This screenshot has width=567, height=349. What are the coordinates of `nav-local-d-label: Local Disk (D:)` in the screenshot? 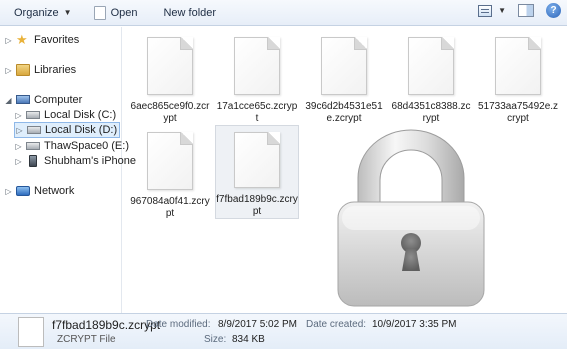 It's located at (81, 130).